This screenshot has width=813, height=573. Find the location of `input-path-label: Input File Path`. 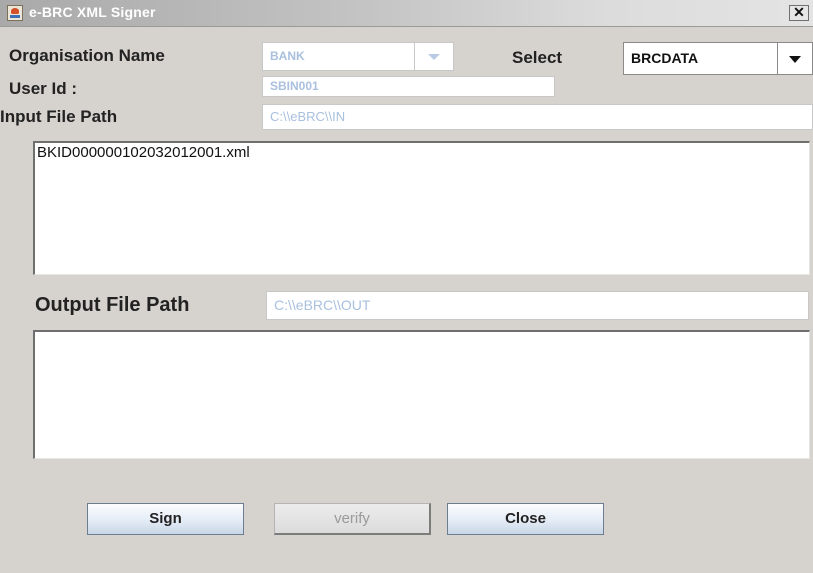

input-path-label: Input File Path is located at coordinates (59, 116).